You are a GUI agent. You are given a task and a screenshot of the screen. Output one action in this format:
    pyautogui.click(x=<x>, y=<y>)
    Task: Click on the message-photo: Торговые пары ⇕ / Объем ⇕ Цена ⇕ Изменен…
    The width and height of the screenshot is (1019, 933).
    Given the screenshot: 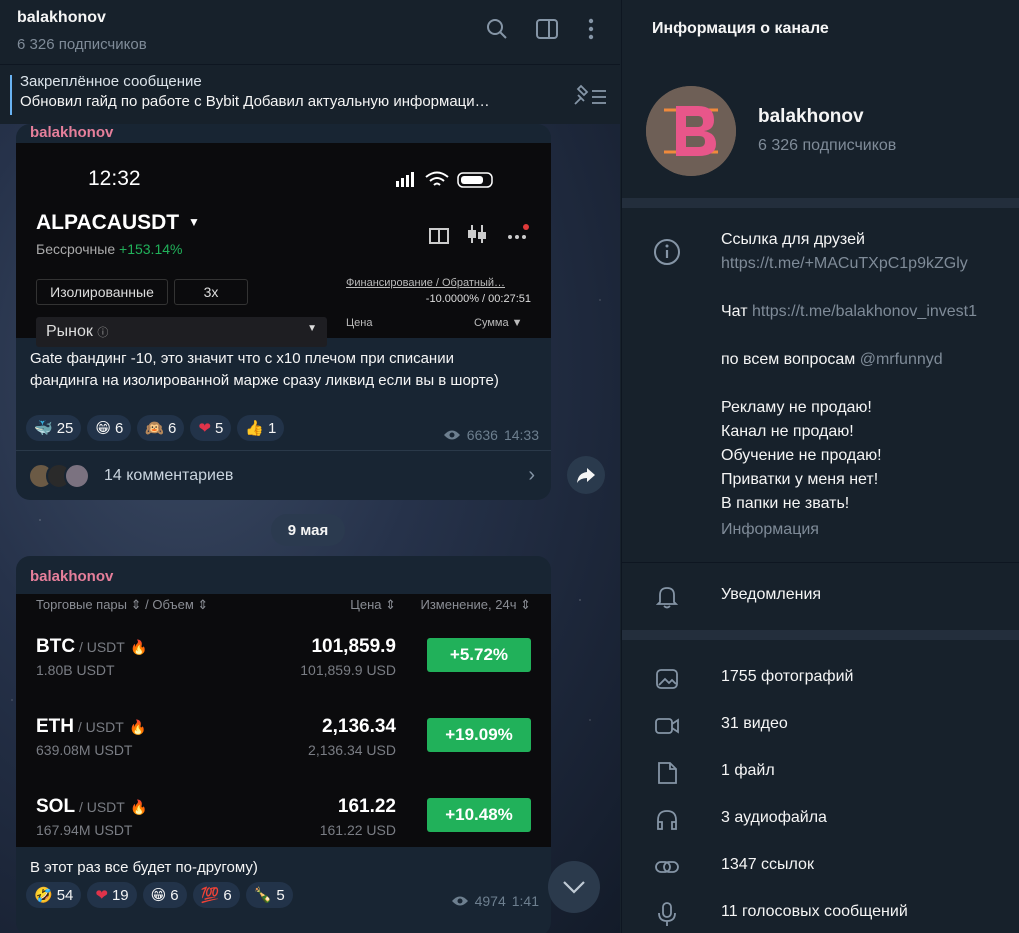 What is the action you would take?
    pyautogui.click(x=283, y=720)
    